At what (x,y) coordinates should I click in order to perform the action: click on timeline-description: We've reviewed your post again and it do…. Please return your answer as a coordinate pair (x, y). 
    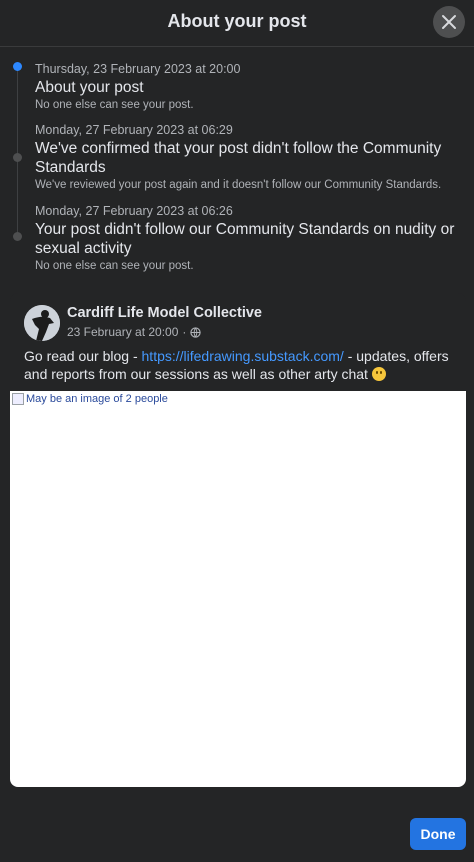
    Looking at the image, I should click on (238, 185).